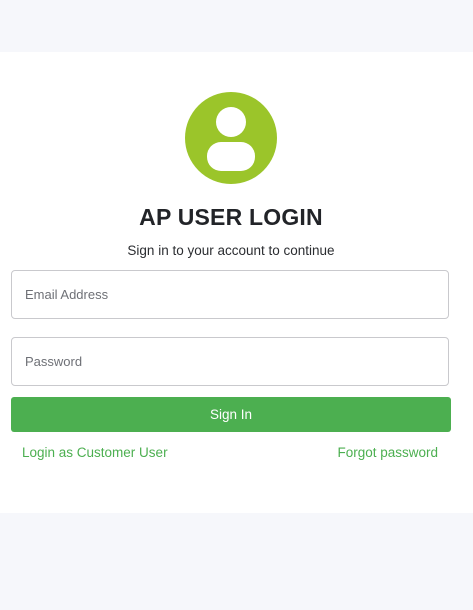 The height and width of the screenshot is (610, 473). Describe the element at coordinates (230, 294) in the screenshot. I see `email-field` at that location.